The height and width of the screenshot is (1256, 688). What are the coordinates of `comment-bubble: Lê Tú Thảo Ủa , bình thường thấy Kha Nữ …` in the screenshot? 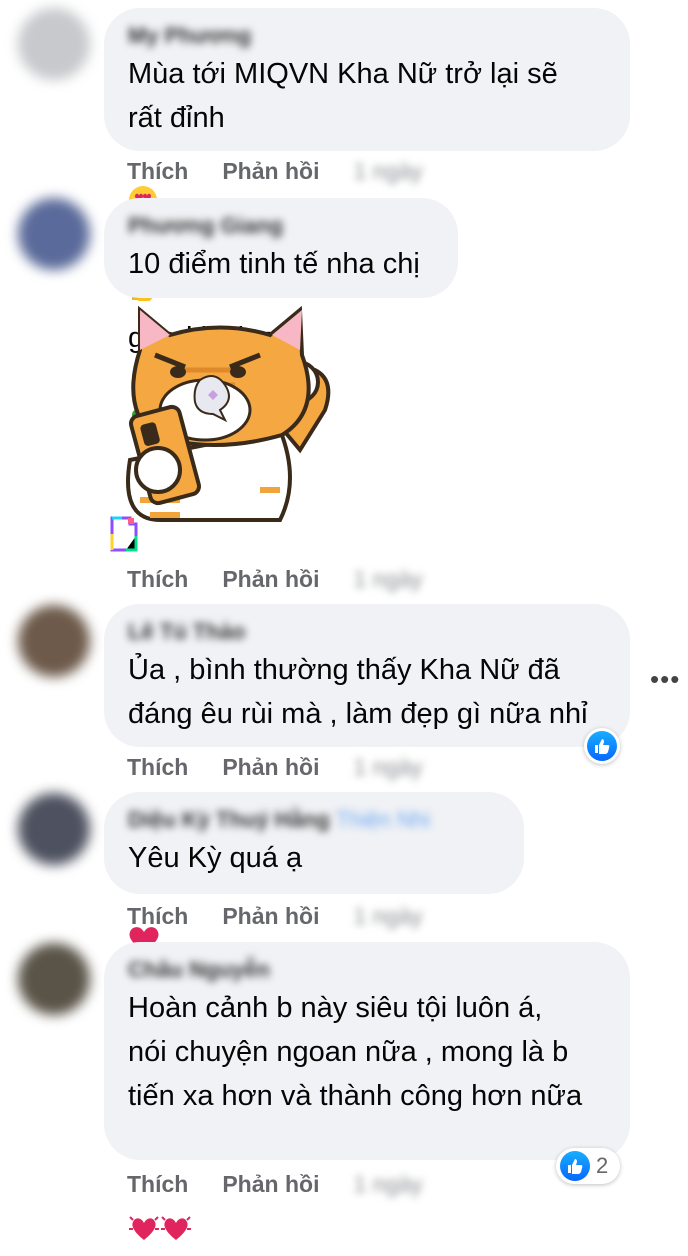 It's located at (367, 675).